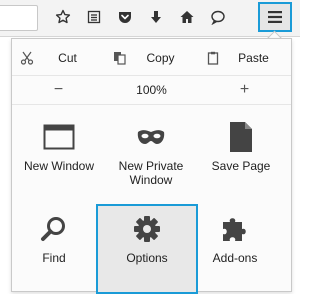  I want to click on copy-icon, so click(120, 59).